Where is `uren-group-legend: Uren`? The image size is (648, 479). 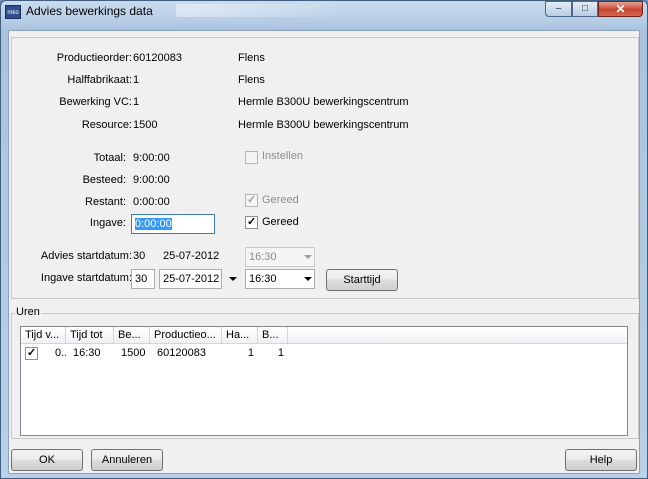 uren-group-legend: Uren is located at coordinates (28, 312).